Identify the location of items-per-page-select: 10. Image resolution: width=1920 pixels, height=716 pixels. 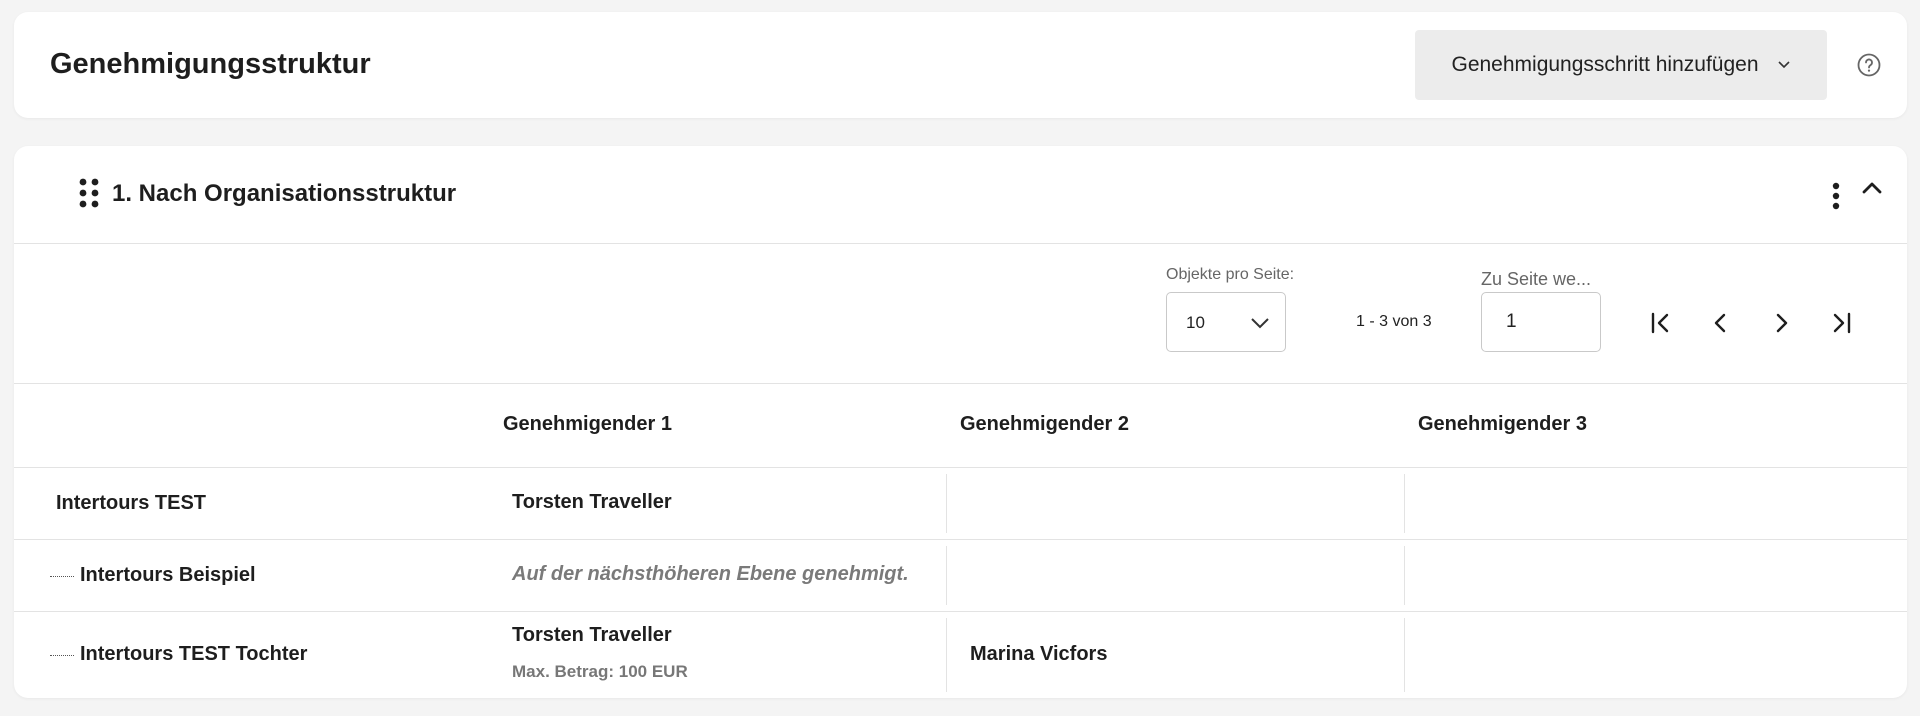
(1226, 322).